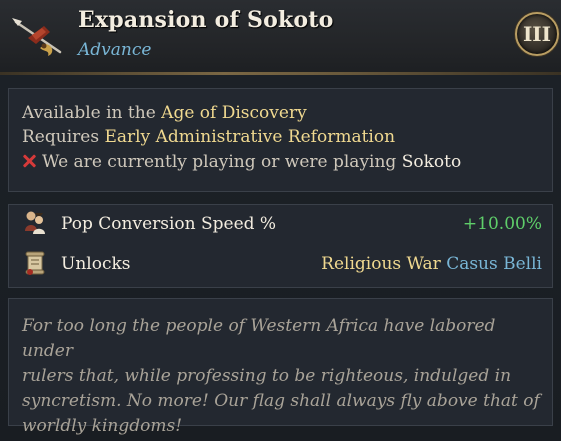  What do you see at coordinates (35, 222) in the screenshot?
I see `population-icon` at bounding box center [35, 222].